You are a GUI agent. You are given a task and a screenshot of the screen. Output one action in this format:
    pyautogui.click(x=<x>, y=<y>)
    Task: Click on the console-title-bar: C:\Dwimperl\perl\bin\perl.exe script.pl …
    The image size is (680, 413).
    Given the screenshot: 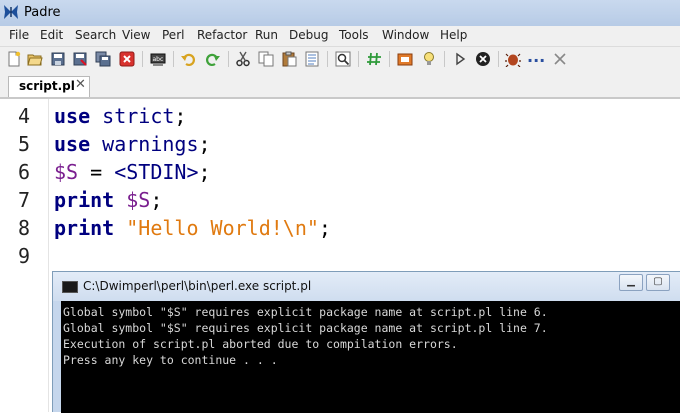 What is the action you would take?
    pyautogui.click(x=366, y=286)
    